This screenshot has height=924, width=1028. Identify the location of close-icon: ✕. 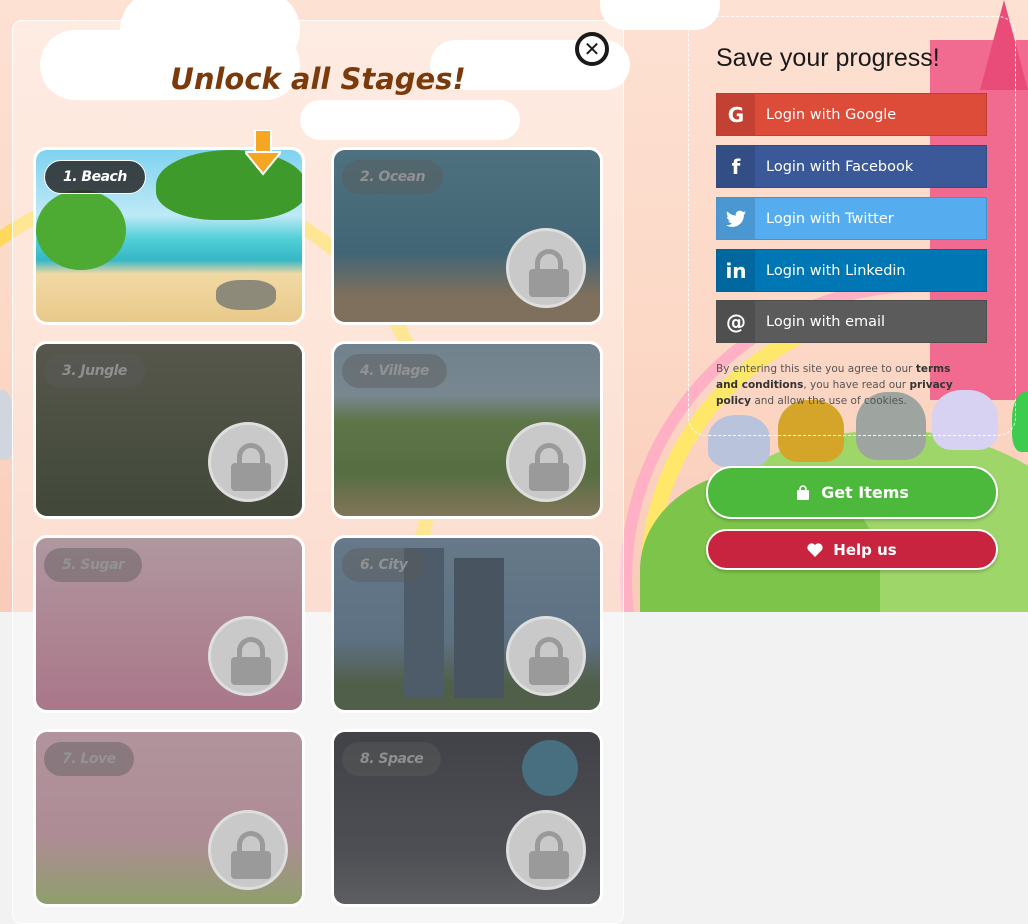
(592, 49).